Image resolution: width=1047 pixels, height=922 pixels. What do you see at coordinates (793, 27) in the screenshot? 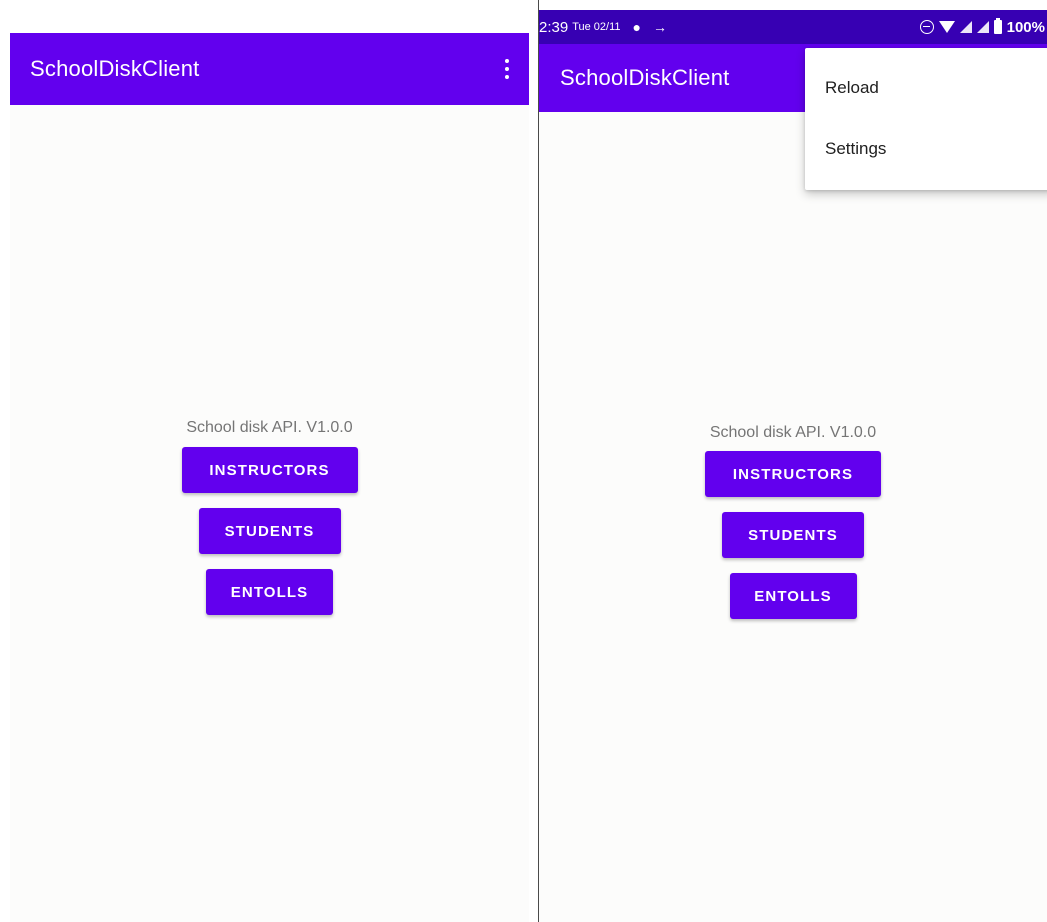
I see `status-bar: 2:39 Tue 02/11 ● → 100%` at bounding box center [793, 27].